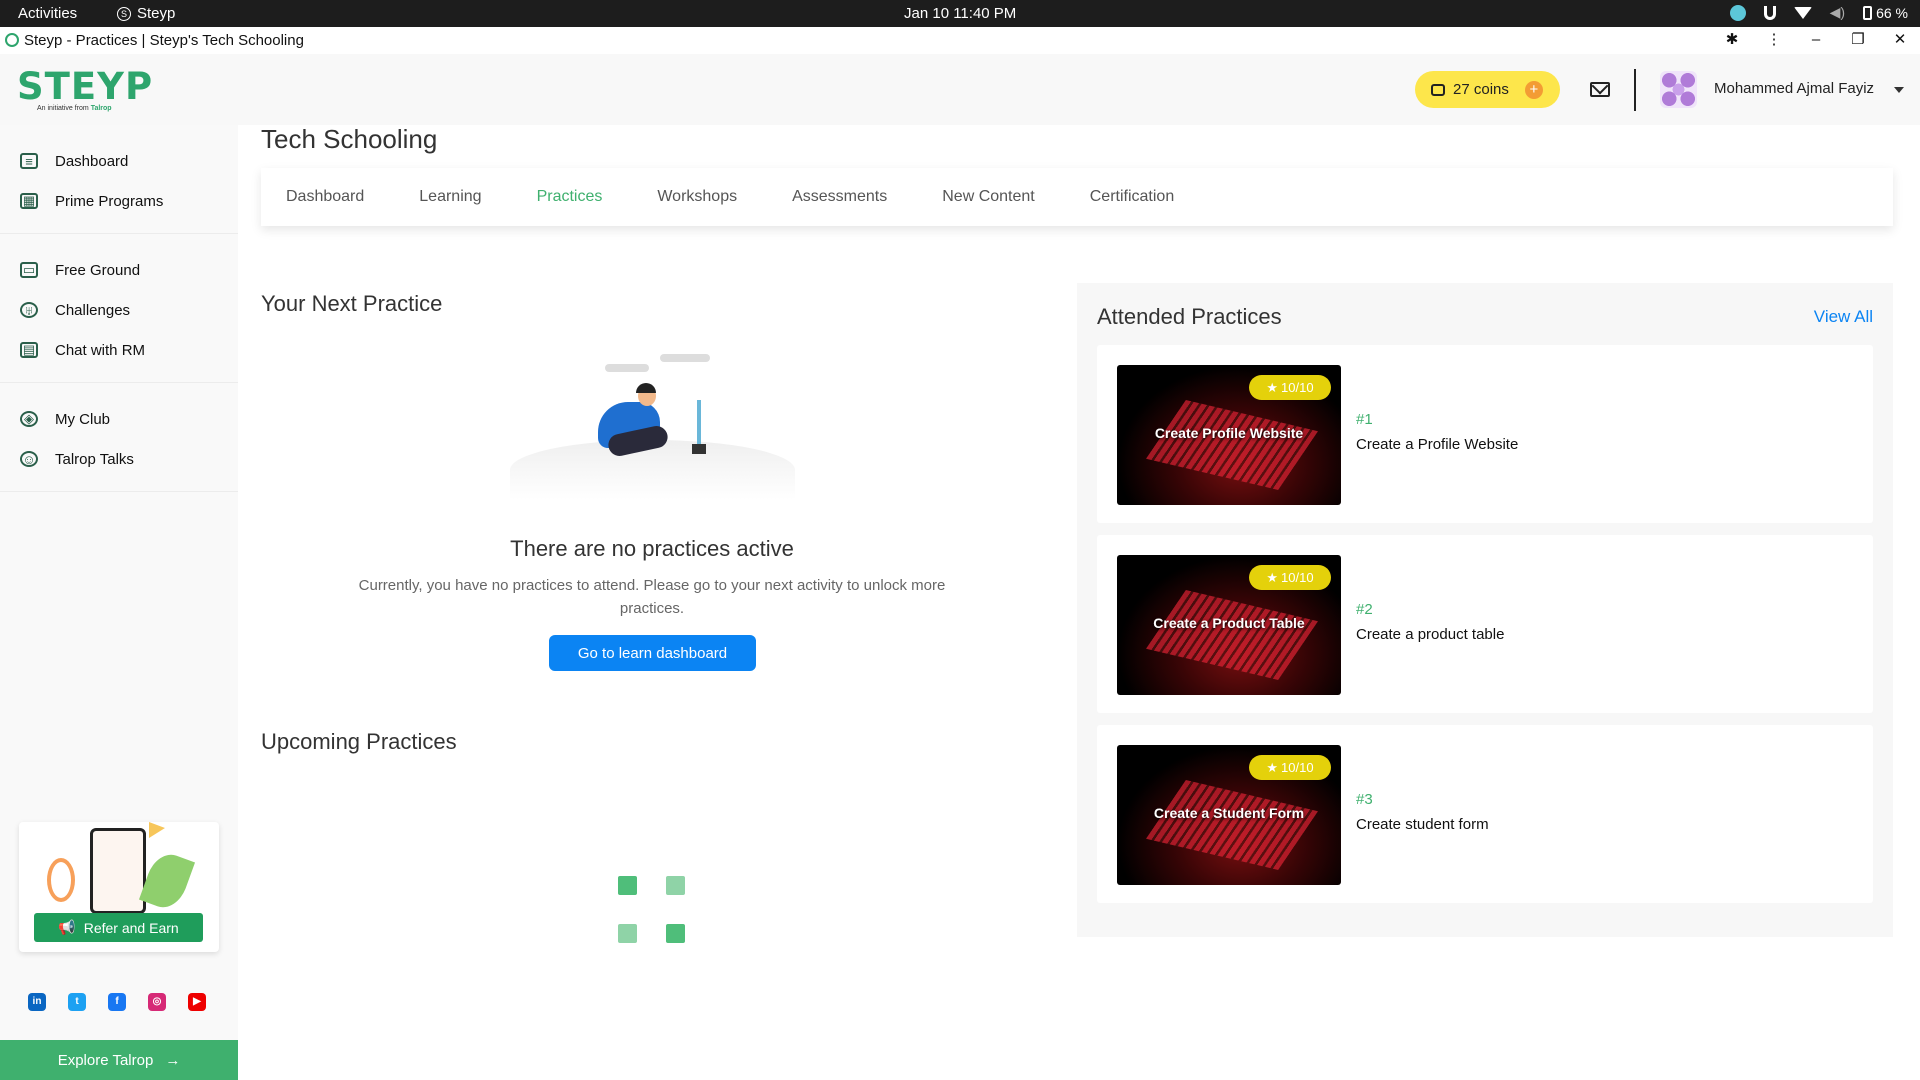 This screenshot has width=1920, height=1080. What do you see at coordinates (1899, 90) in the screenshot?
I see `chevron-down-icon` at bounding box center [1899, 90].